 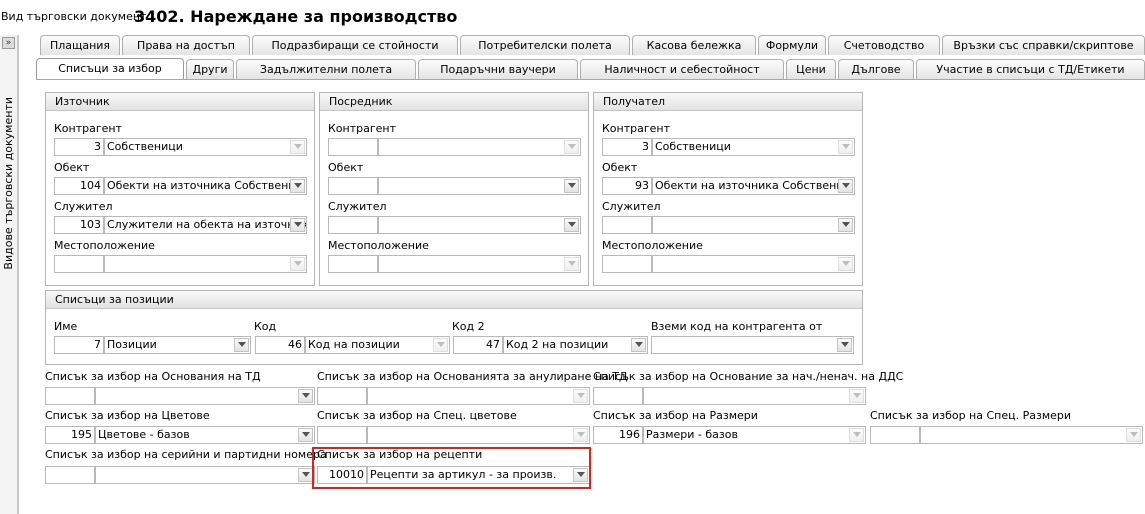 What do you see at coordinates (355, 45) in the screenshot?
I see `tab-default-values: Подразбиращи се стойности` at bounding box center [355, 45].